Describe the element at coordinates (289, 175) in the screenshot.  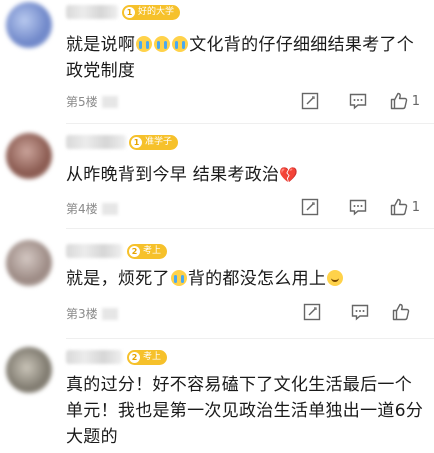
I see `broken-heart-icon: 💔` at that location.